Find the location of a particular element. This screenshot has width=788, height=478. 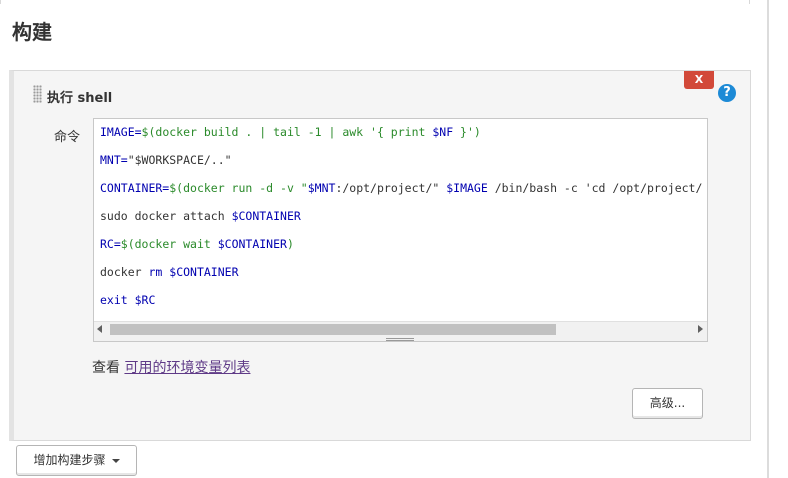

code-token: "$WORKSPACE/.." is located at coordinates (179, 160).